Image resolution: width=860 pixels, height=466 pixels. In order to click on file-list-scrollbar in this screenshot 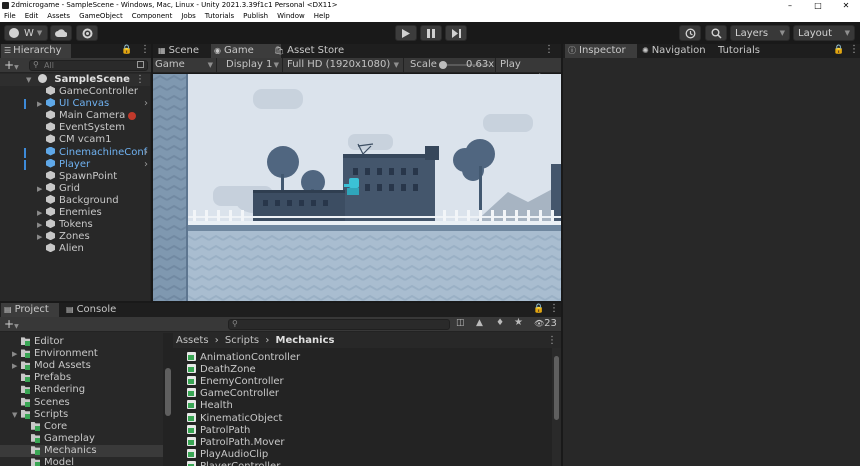, I will do `click(556, 407)`.